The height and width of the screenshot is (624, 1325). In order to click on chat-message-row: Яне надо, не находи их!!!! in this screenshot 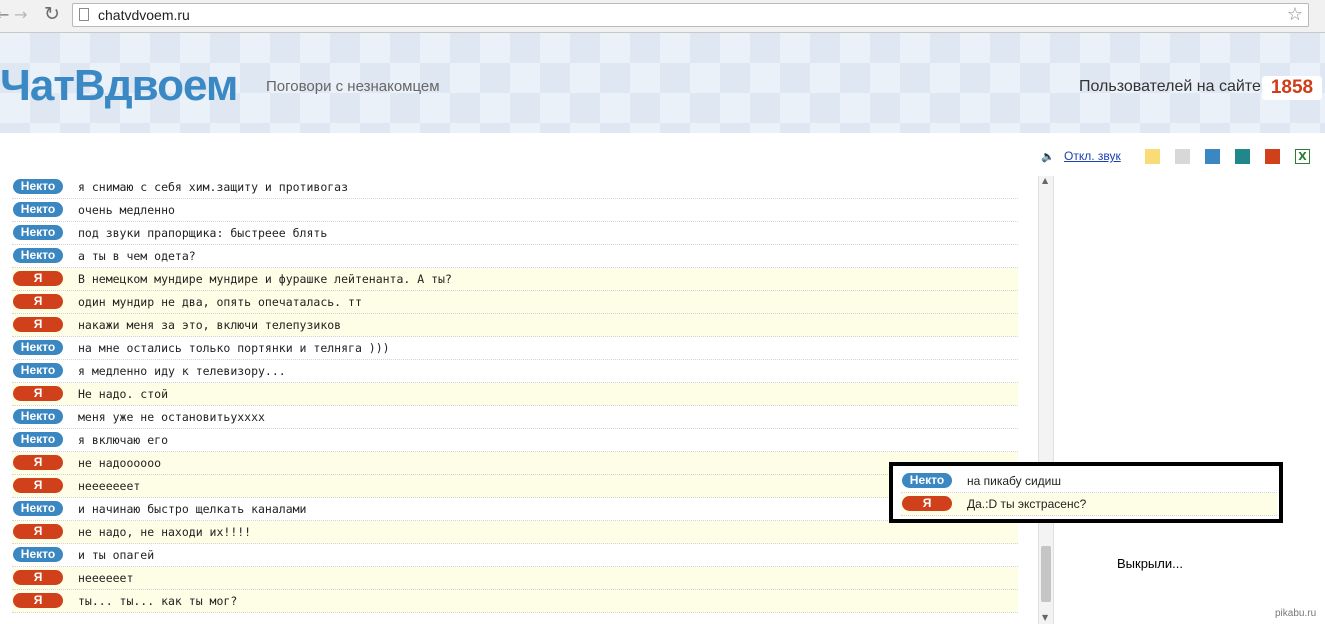, I will do `click(515, 532)`.